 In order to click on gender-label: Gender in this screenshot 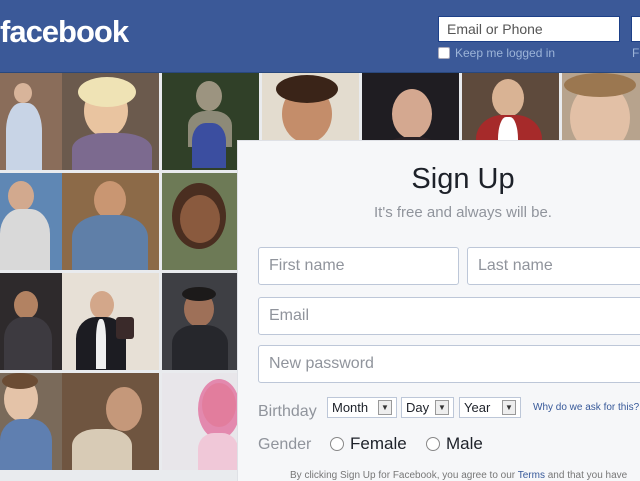, I will do `click(285, 444)`.